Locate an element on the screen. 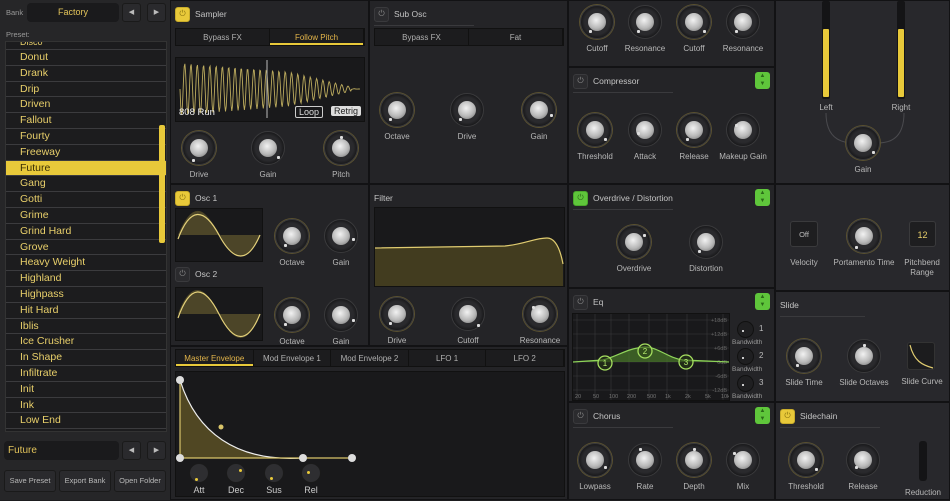 The image size is (950, 501). preset-next-button: ▶ is located at coordinates (156, 450).